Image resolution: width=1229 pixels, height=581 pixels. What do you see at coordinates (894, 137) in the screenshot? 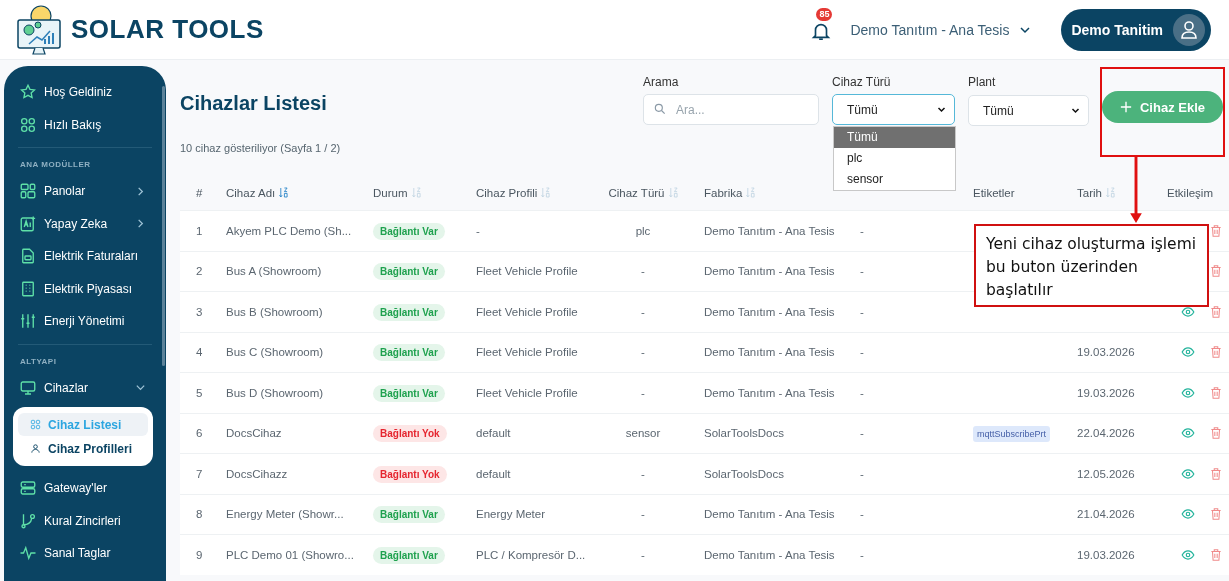
I see `dropdown-option: Tümü` at bounding box center [894, 137].